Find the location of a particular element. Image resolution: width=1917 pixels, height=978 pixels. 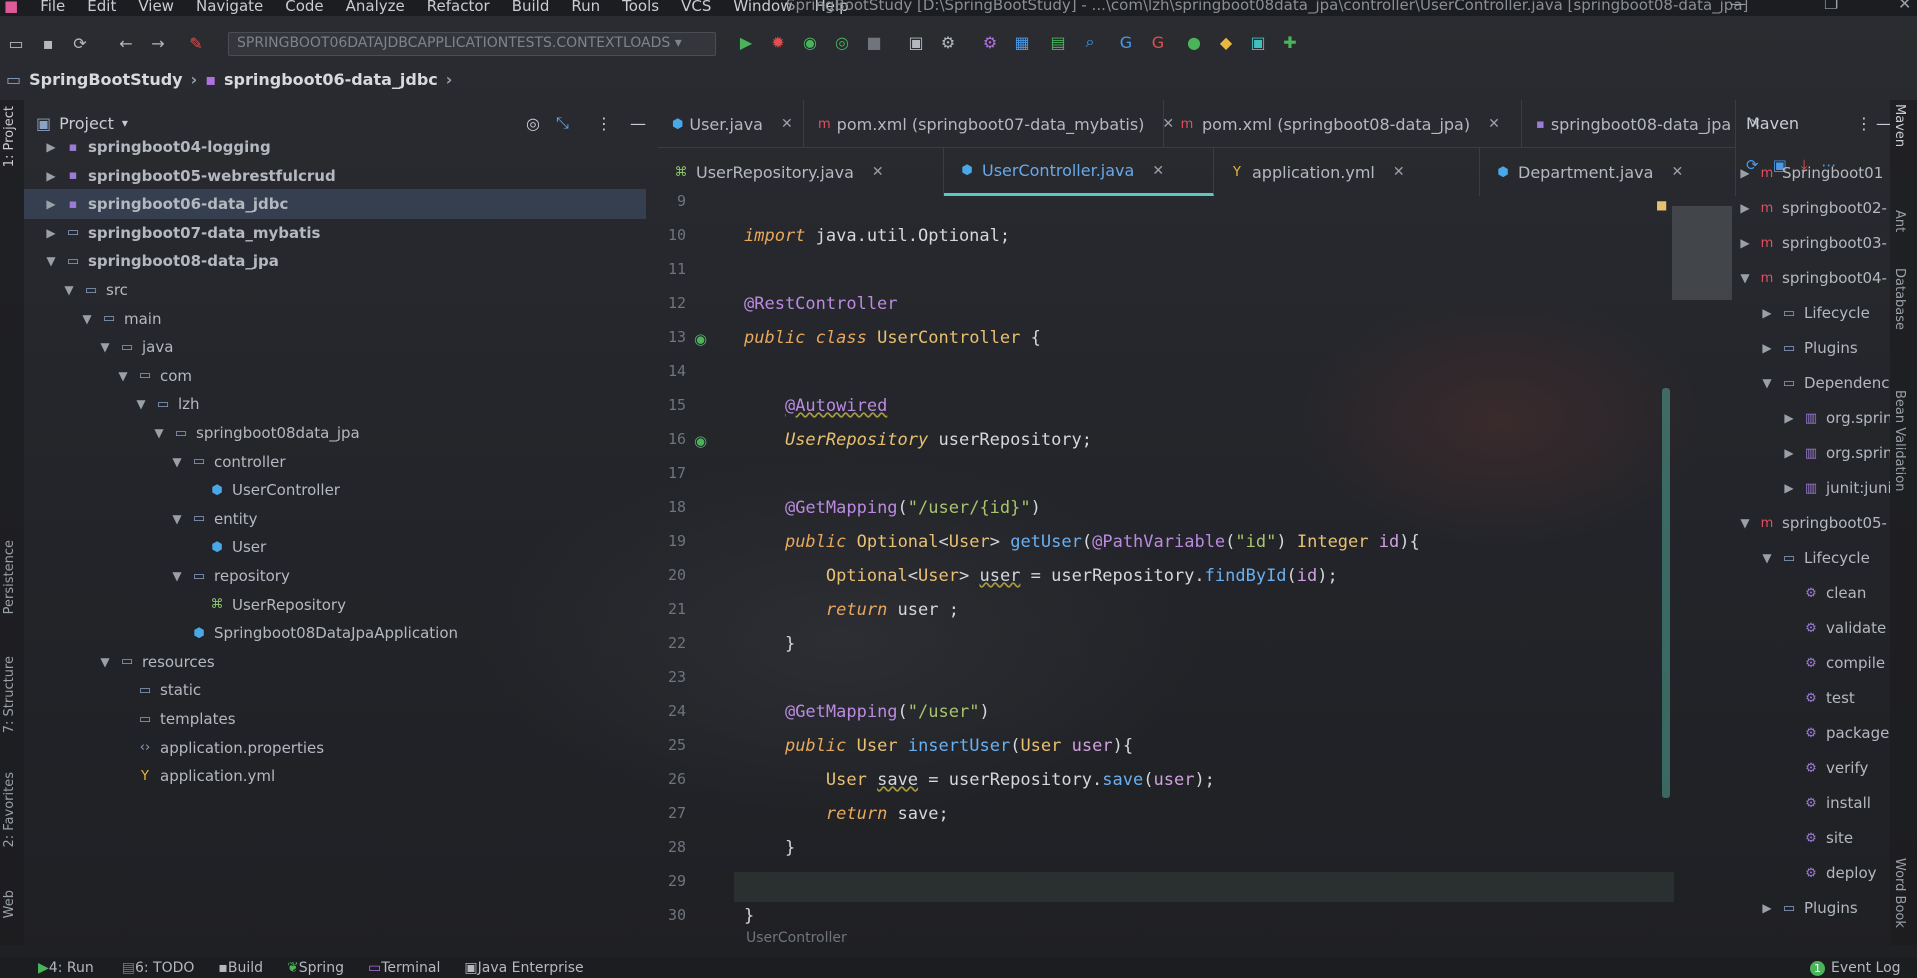

search-icon: ⌕ is located at coordinates (1090, 42).